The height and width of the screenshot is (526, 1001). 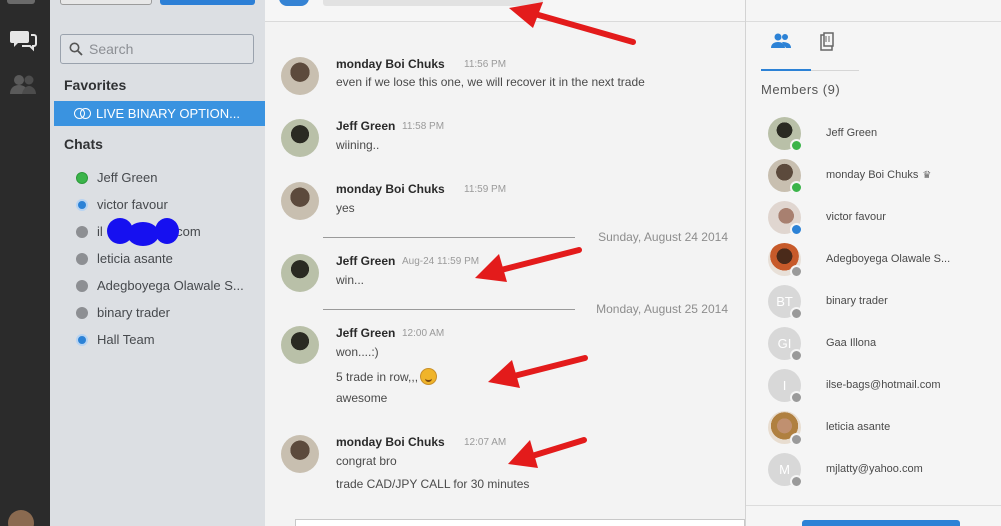 I want to click on message-time: 11:59 PM, so click(x=485, y=189).